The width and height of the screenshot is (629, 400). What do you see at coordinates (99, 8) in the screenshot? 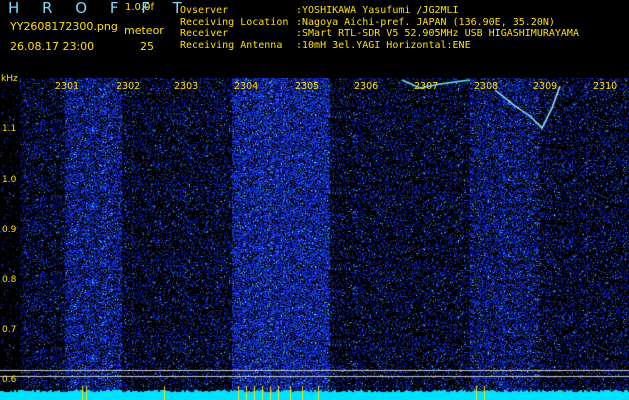
I see `app-title: H R O F F T` at bounding box center [99, 8].